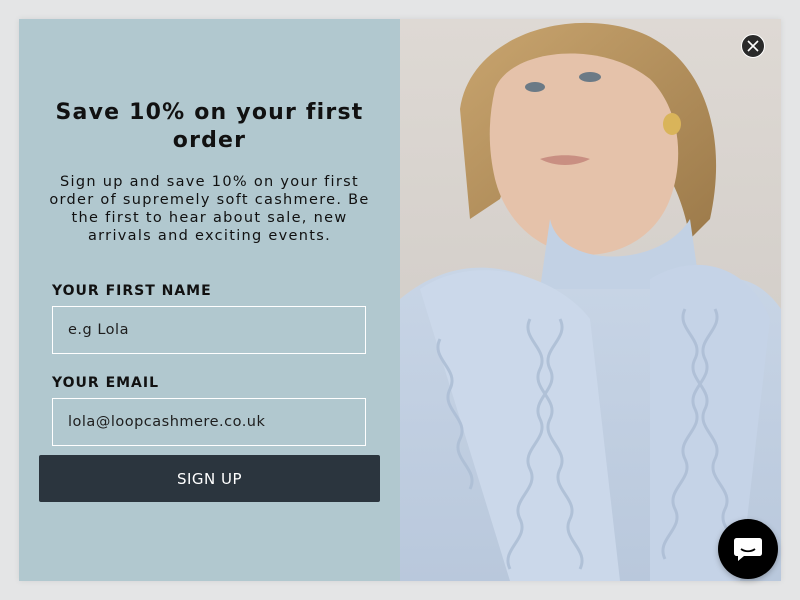 This screenshot has width=800, height=600. What do you see at coordinates (209, 478) in the screenshot?
I see `sign-up-button: SIGN UP` at bounding box center [209, 478].